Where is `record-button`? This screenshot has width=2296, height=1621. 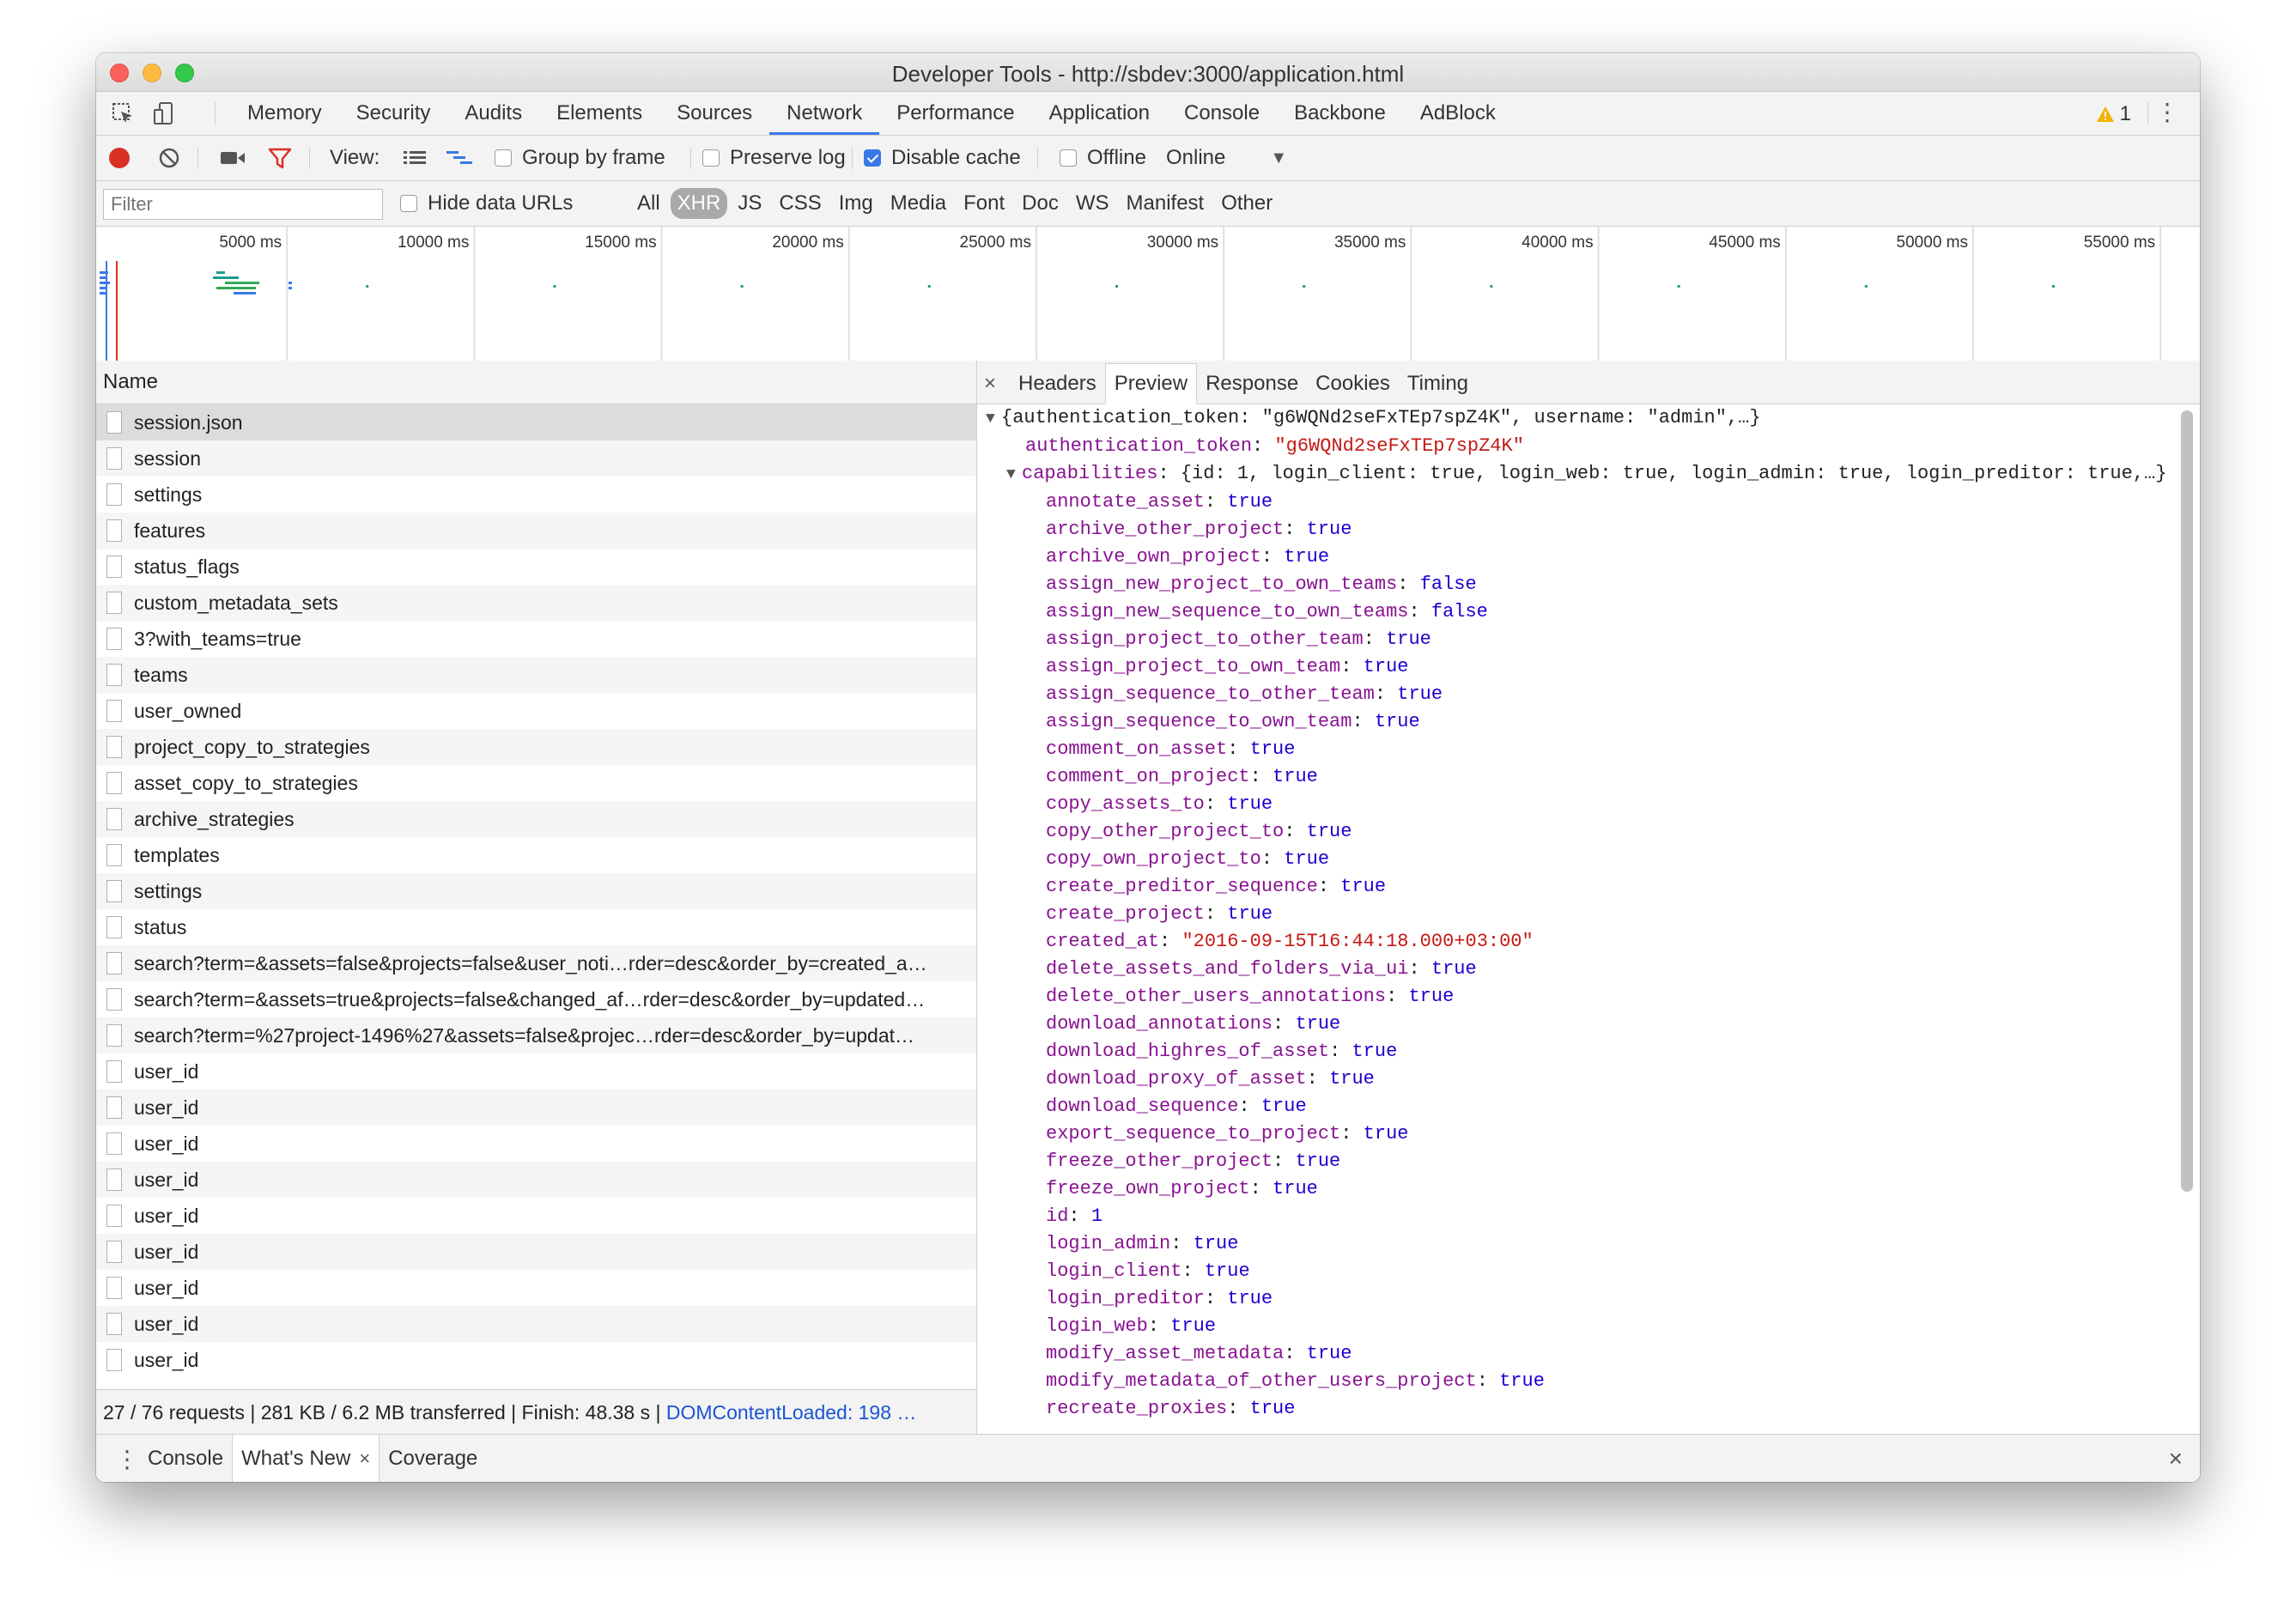 record-button is located at coordinates (119, 158).